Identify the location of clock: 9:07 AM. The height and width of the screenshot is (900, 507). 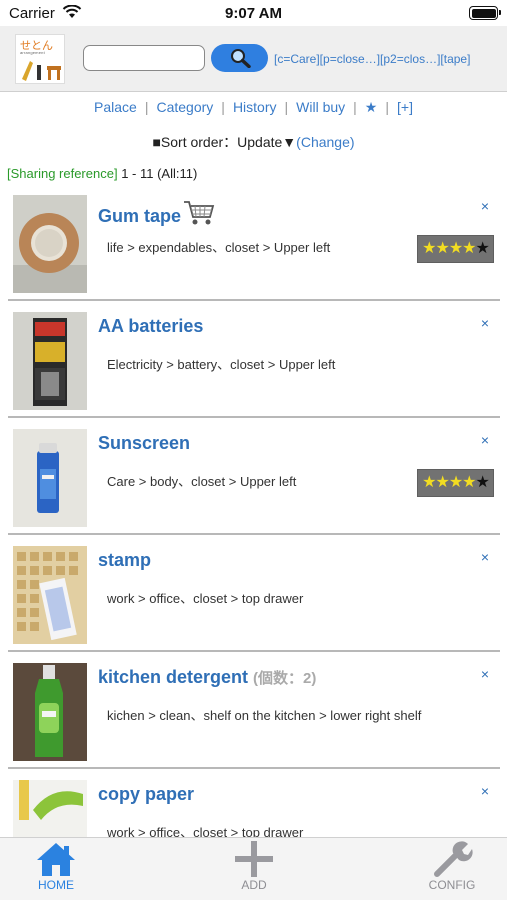
(253, 13).